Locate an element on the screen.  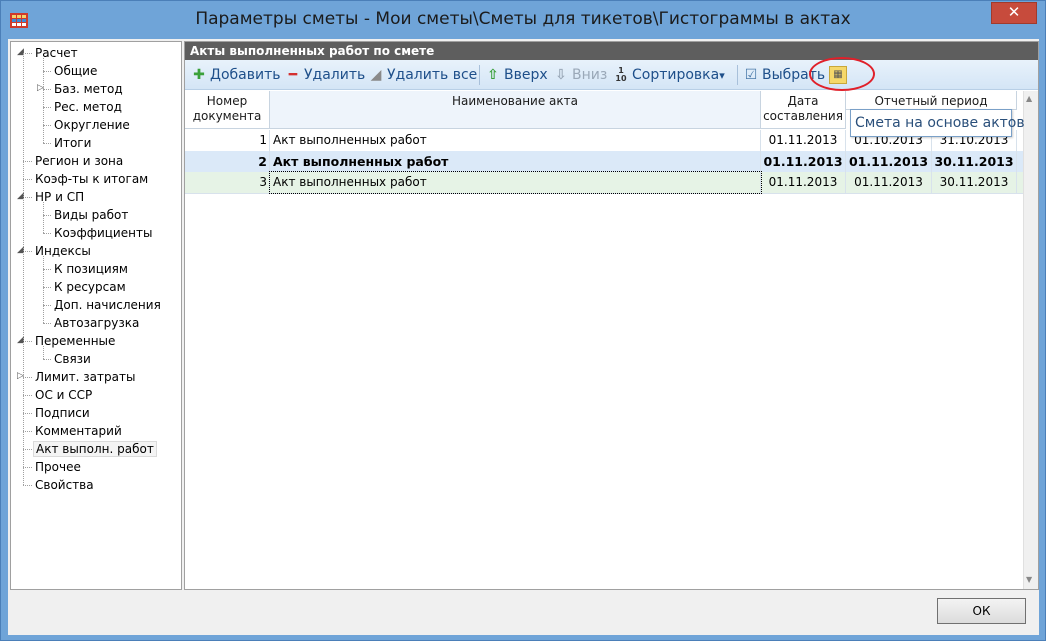
tree-item-label: Свойства is located at coordinates (64, 485).